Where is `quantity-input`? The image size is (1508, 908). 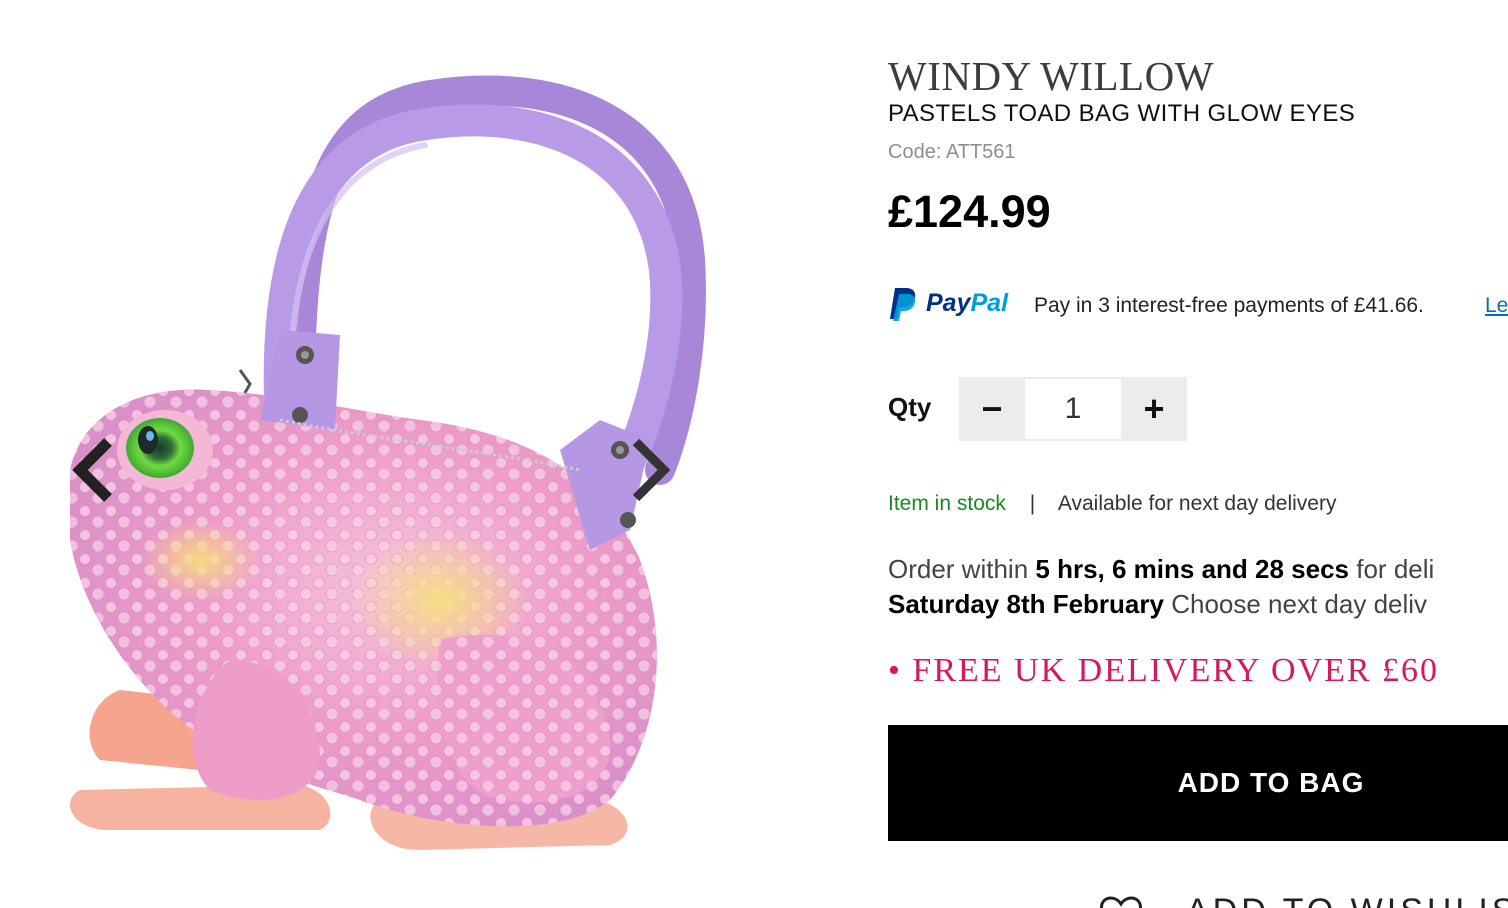 quantity-input is located at coordinates (1073, 409).